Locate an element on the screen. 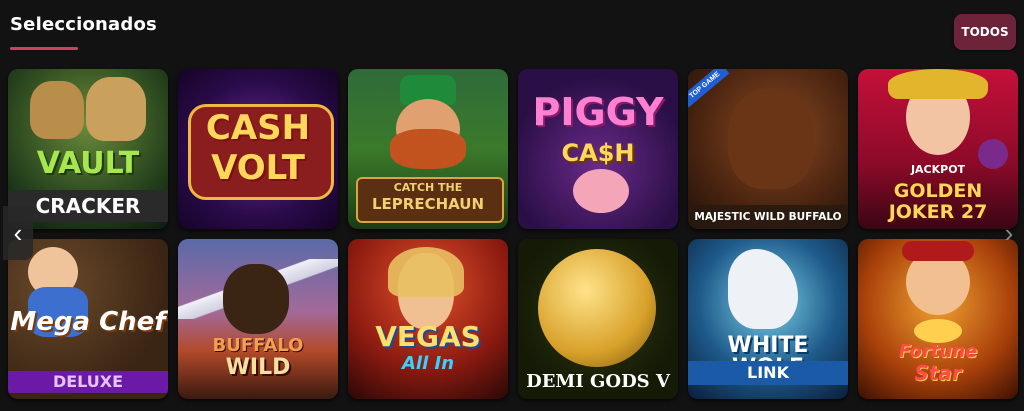  section-title: Seleccionados is located at coordinates (83, 24).